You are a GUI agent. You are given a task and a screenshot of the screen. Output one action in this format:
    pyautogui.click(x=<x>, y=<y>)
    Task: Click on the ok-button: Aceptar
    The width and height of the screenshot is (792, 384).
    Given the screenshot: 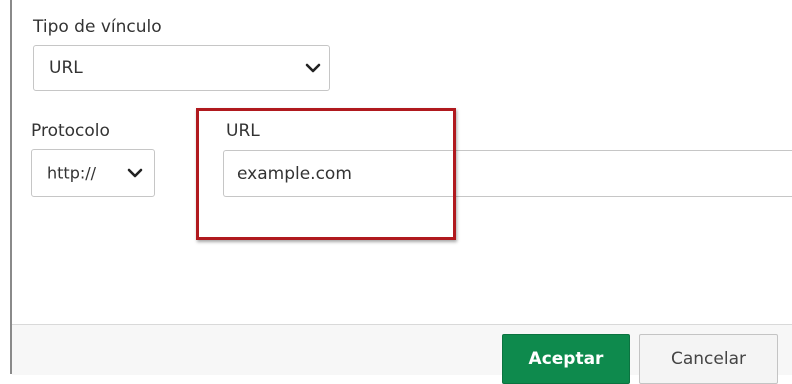 What is the action you would take?
    pyautogui.click(x=566, y=359)
    